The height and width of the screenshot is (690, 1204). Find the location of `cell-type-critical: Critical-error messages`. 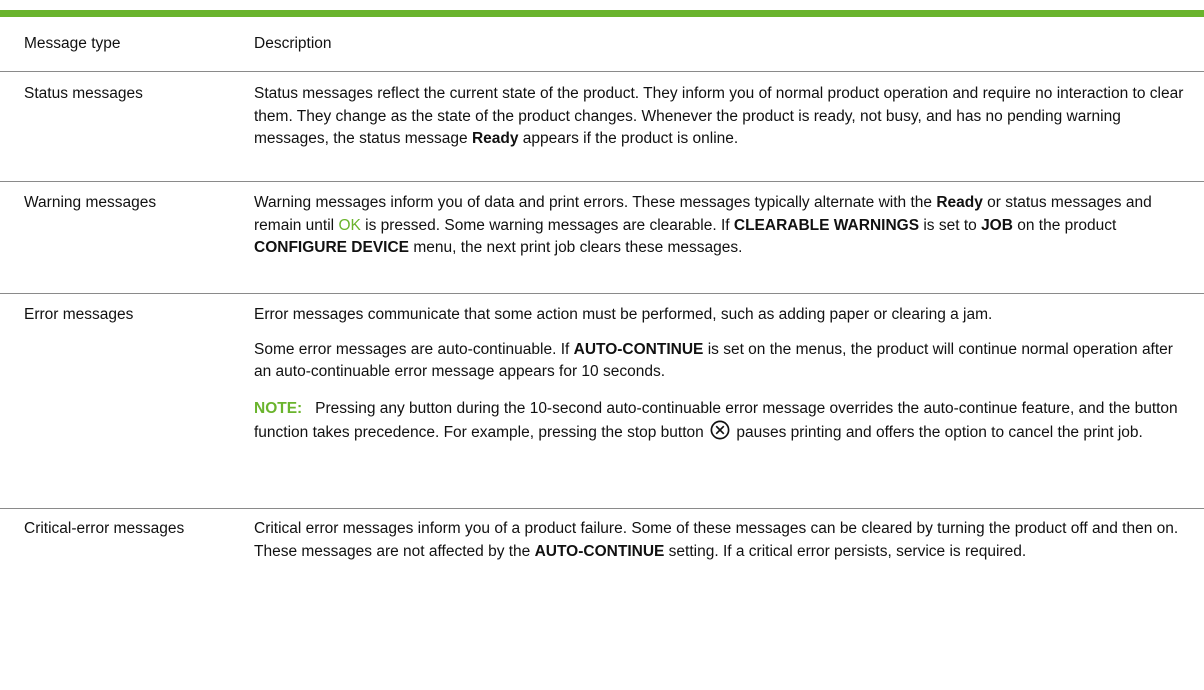

cell-type-critical: Critical-error messages is located at coordinates (104, 528).